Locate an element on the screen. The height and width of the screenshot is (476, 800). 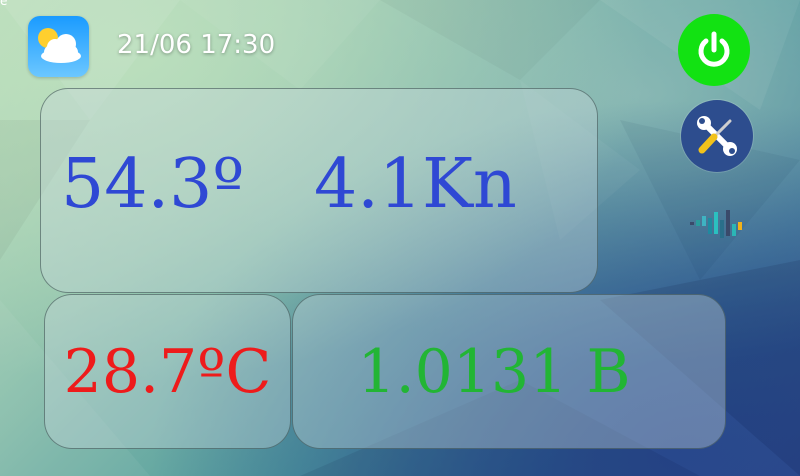
heading-value: 54.3º is located at coordinates (153, 184).